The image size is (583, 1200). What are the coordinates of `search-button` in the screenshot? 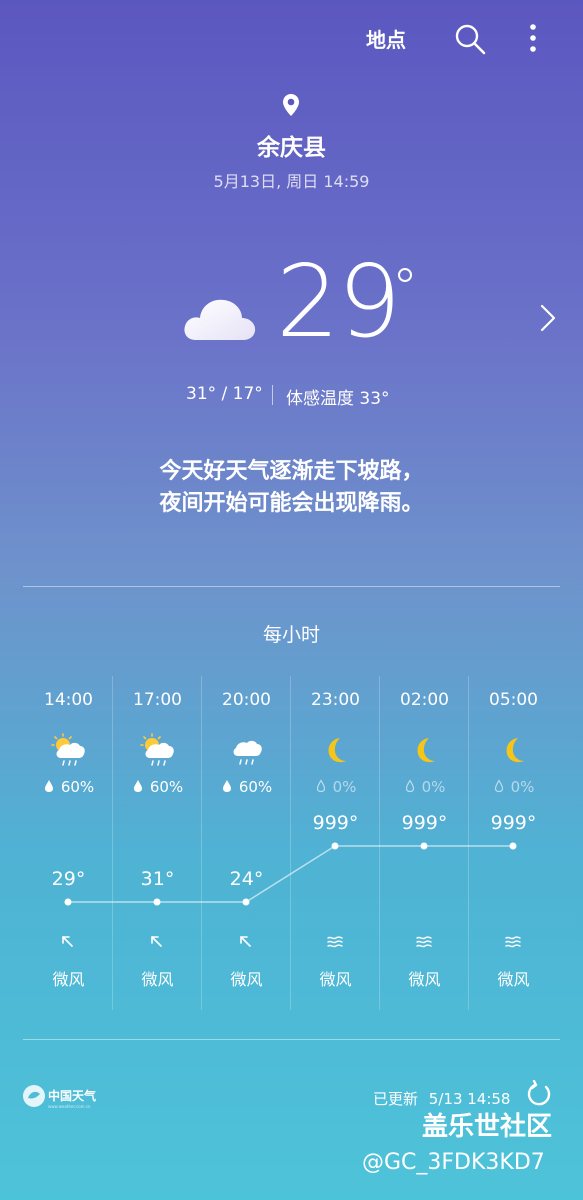 It's located at (470, 39).